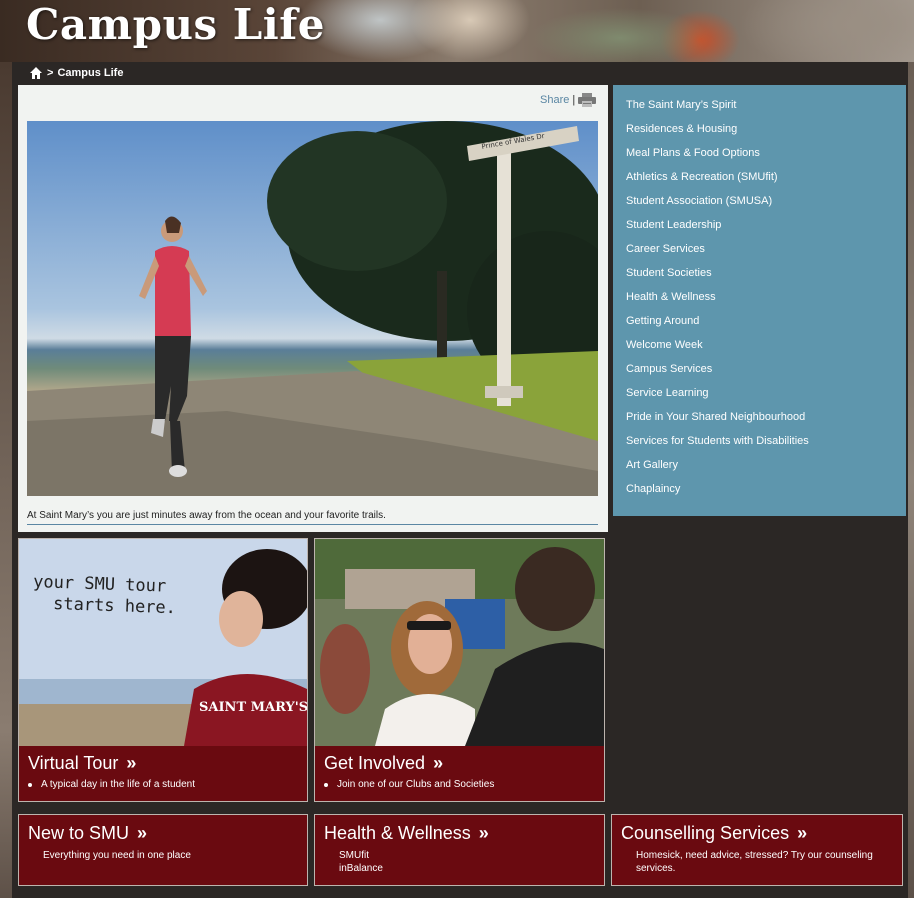  What do you see at coordinates (457, 31) in the screenshot?
I see `header-banner: Campus Life` at bounding box center [457, 31].